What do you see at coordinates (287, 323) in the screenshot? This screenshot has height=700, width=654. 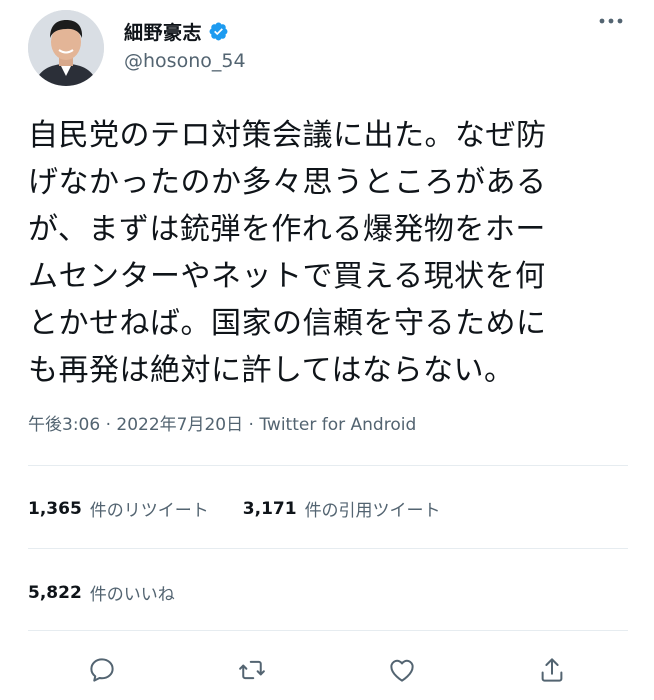 I see `tweet-text-line: とかせねば。国家の信頼を守るために` at bounding box center [287, 323].